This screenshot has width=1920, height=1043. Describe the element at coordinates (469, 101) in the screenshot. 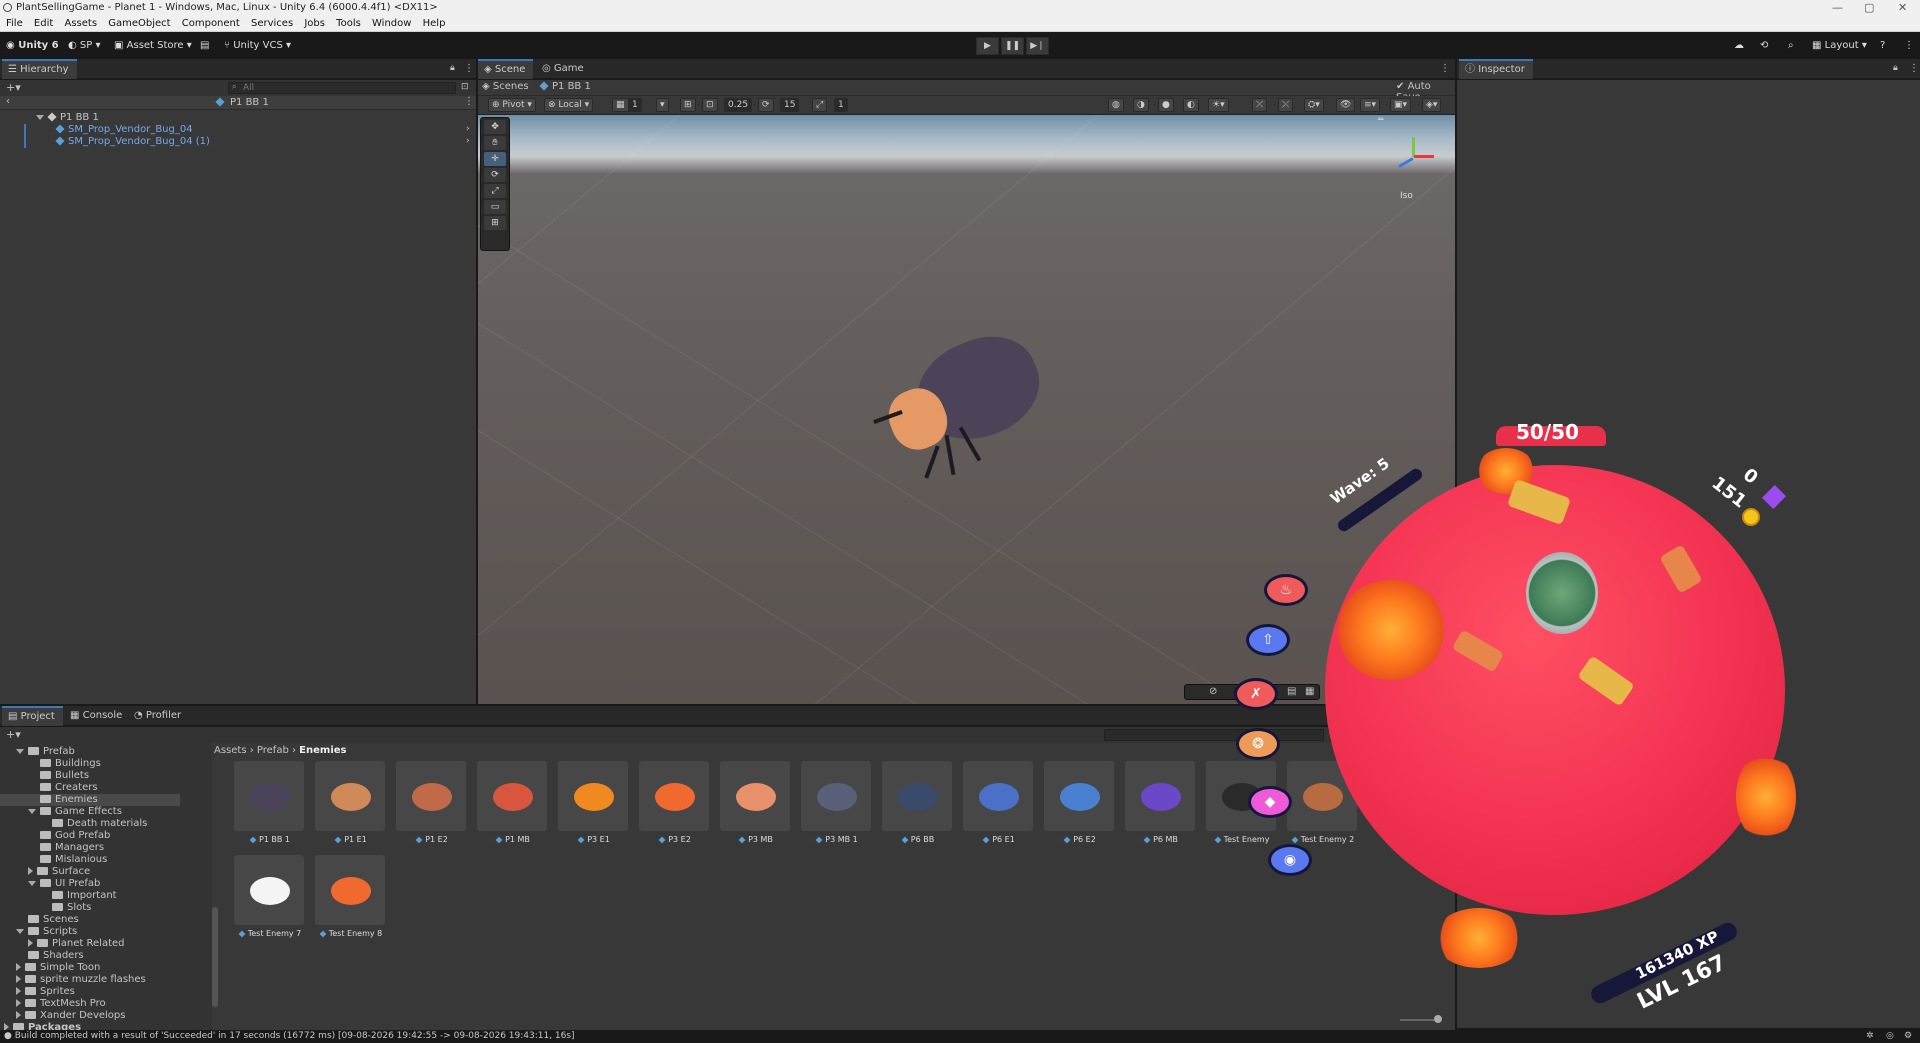

I see `breadcrumb-menu-icon: ⋮` at that location.